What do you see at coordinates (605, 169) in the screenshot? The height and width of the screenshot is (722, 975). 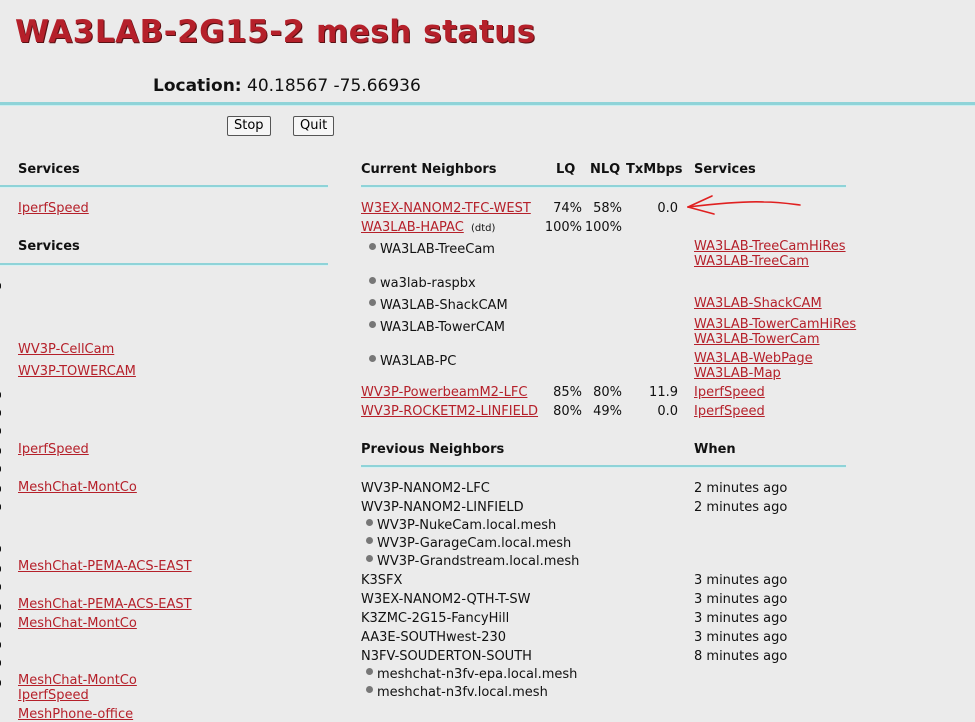 I see `nlq-header: NLQ` at bounding box center [605, 169].